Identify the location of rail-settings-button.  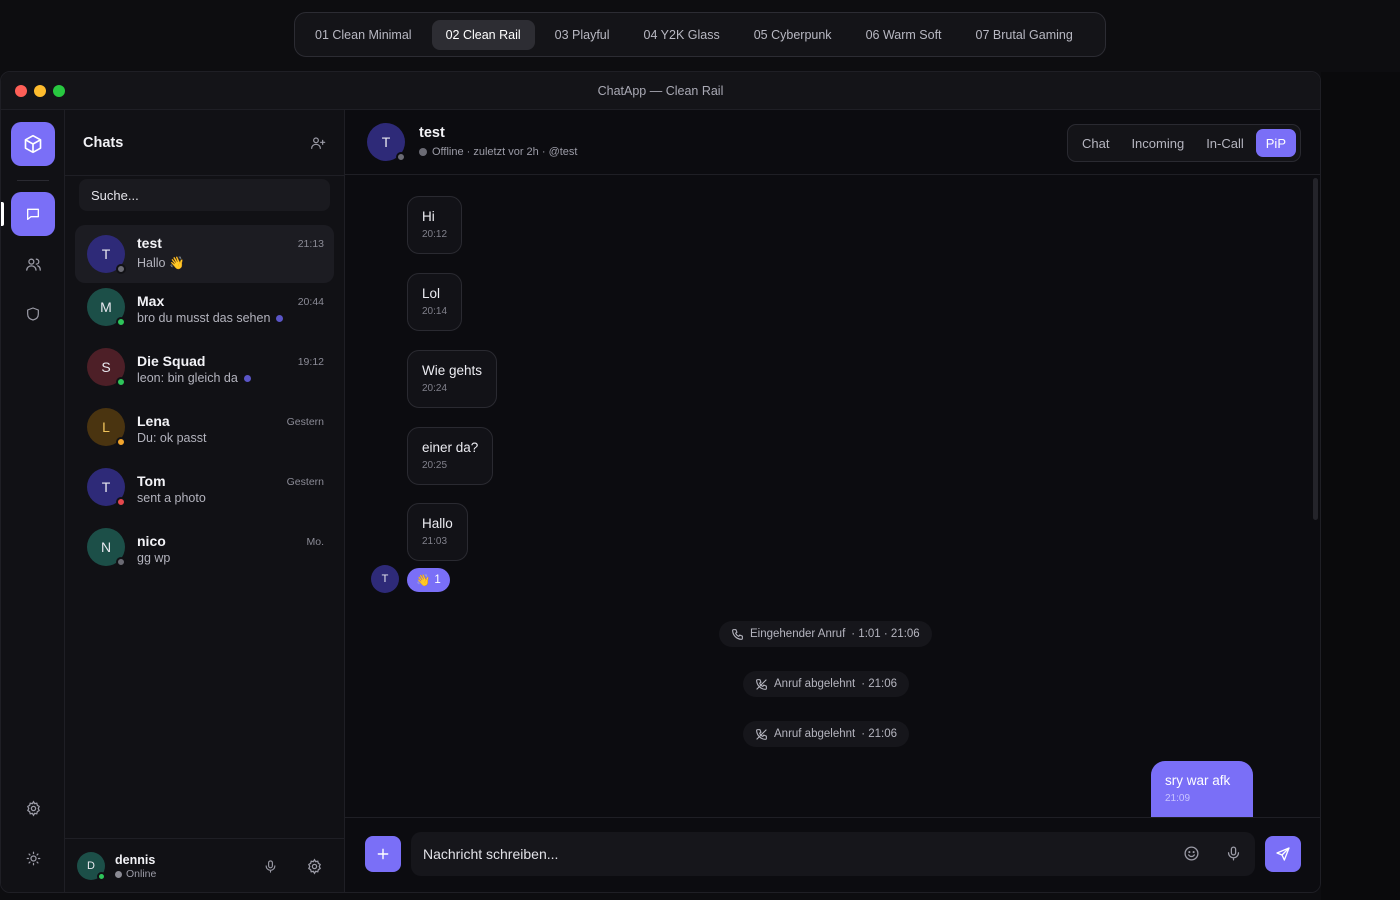
(33, 808).